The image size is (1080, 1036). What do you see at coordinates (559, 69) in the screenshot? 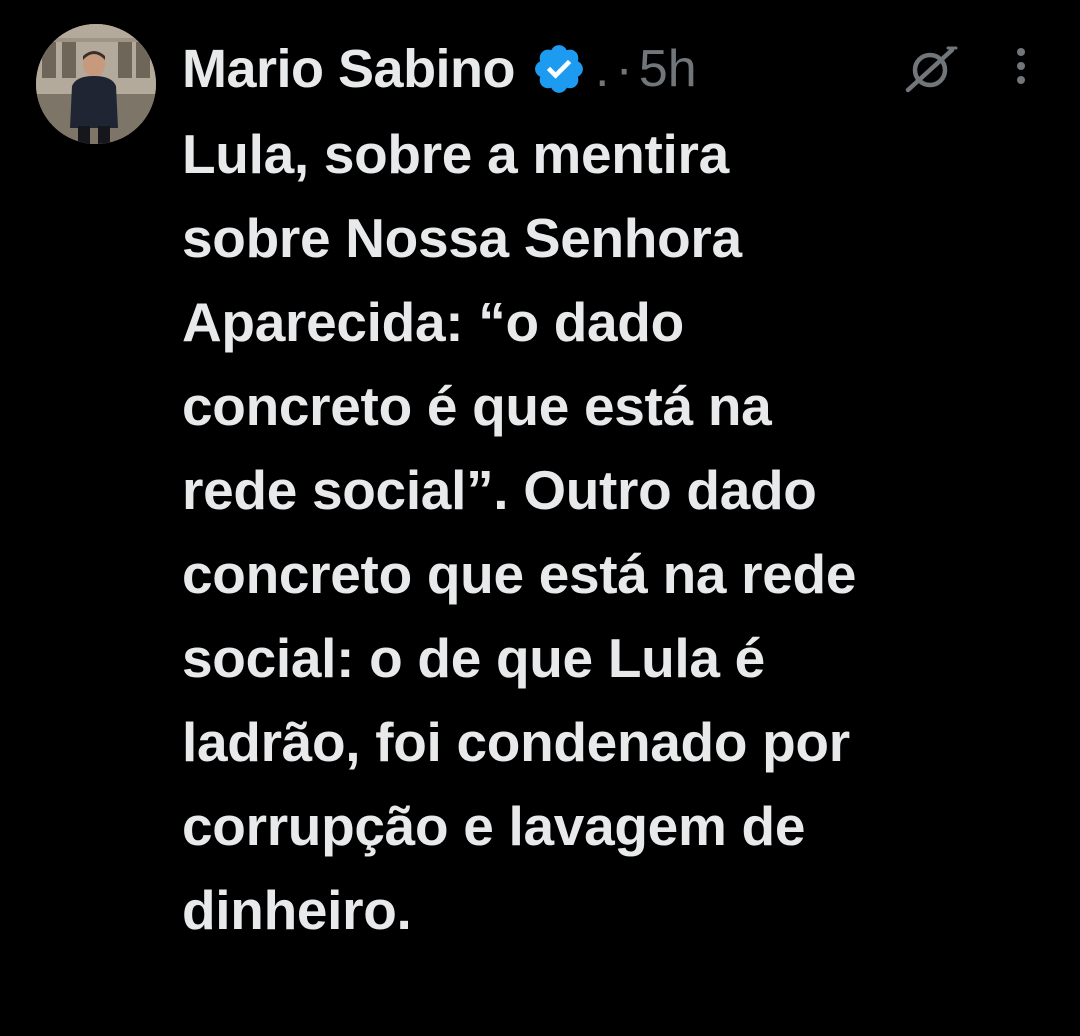
I see `verified-badge-icon` at bounding box center [559, 69].